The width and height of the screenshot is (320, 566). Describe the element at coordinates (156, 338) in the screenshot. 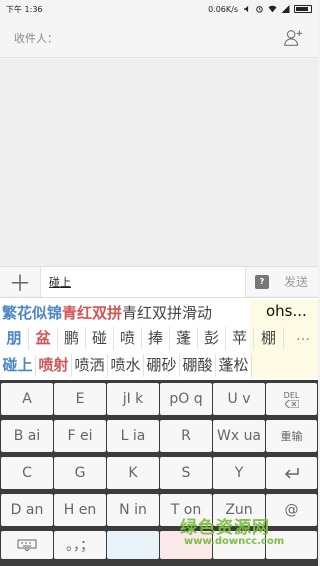

I see `candidate: 捧` at that location.